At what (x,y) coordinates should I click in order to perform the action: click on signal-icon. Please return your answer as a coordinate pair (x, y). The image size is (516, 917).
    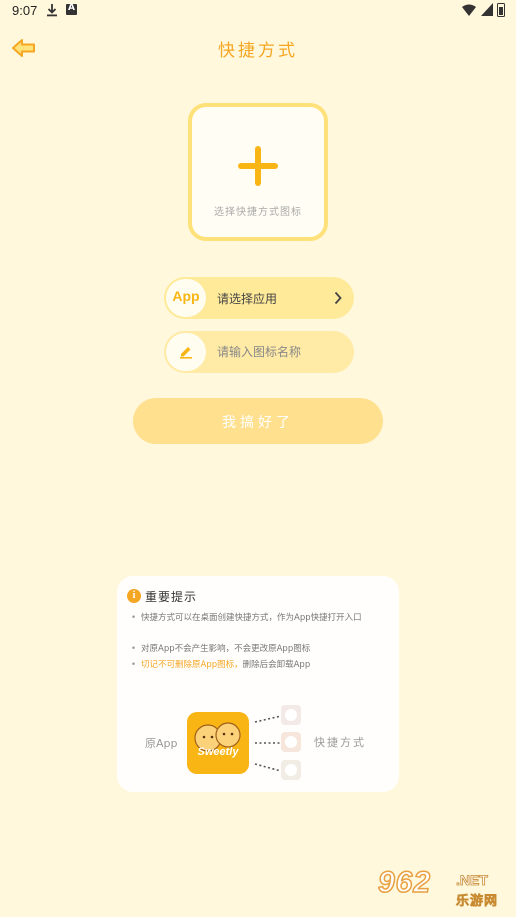
    Looking at the image, I should click on (487, 9).